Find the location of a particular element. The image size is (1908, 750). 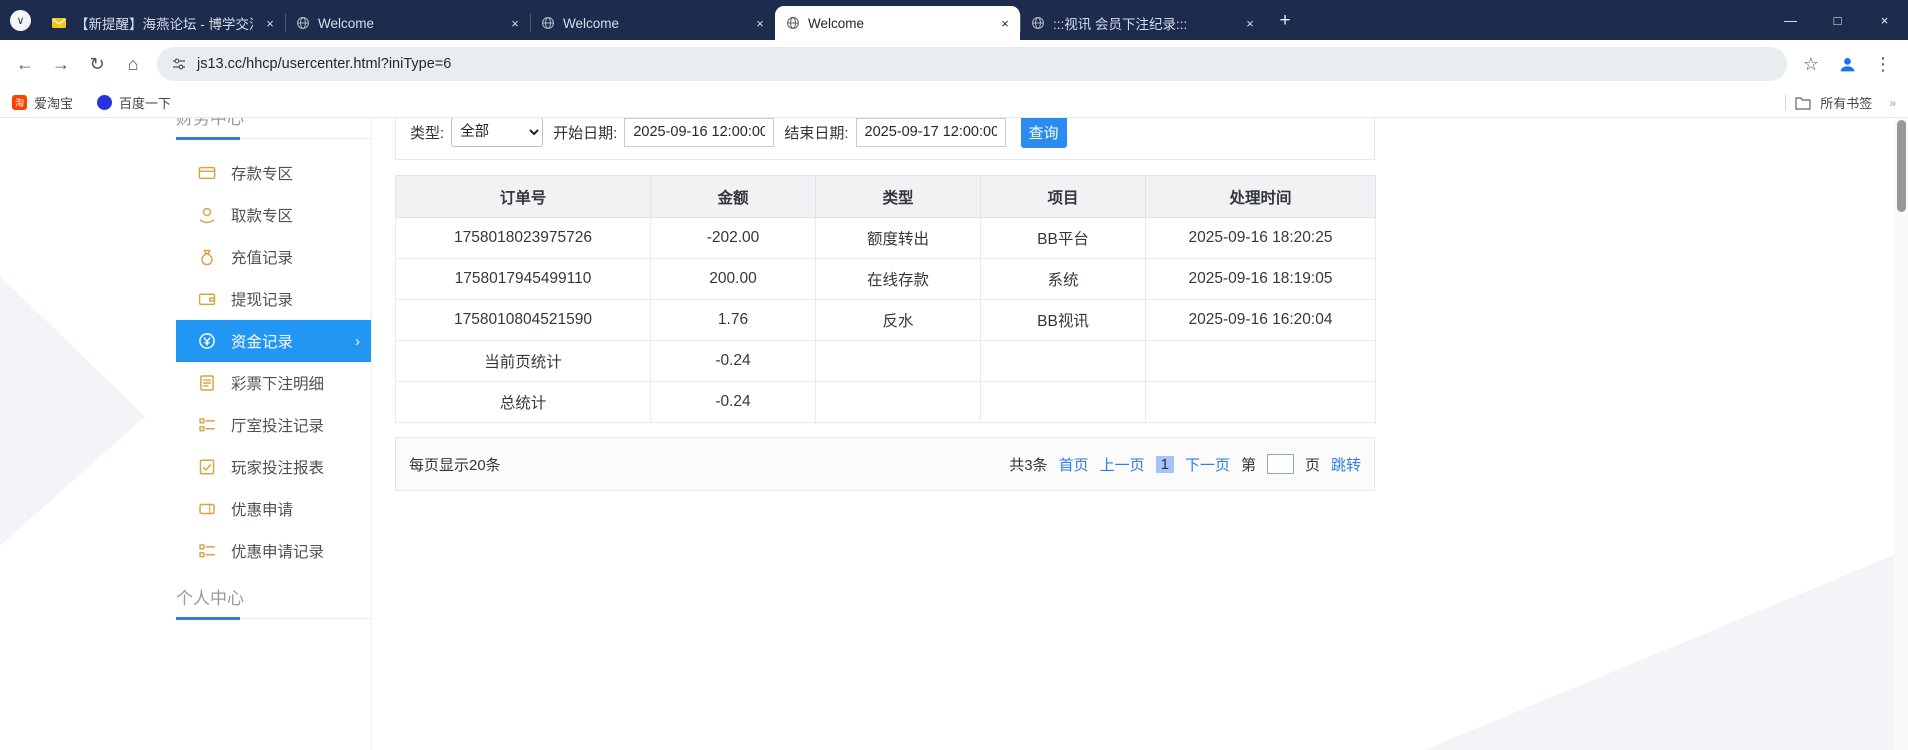

page-jump-input is located at coordinates (1280, 464).